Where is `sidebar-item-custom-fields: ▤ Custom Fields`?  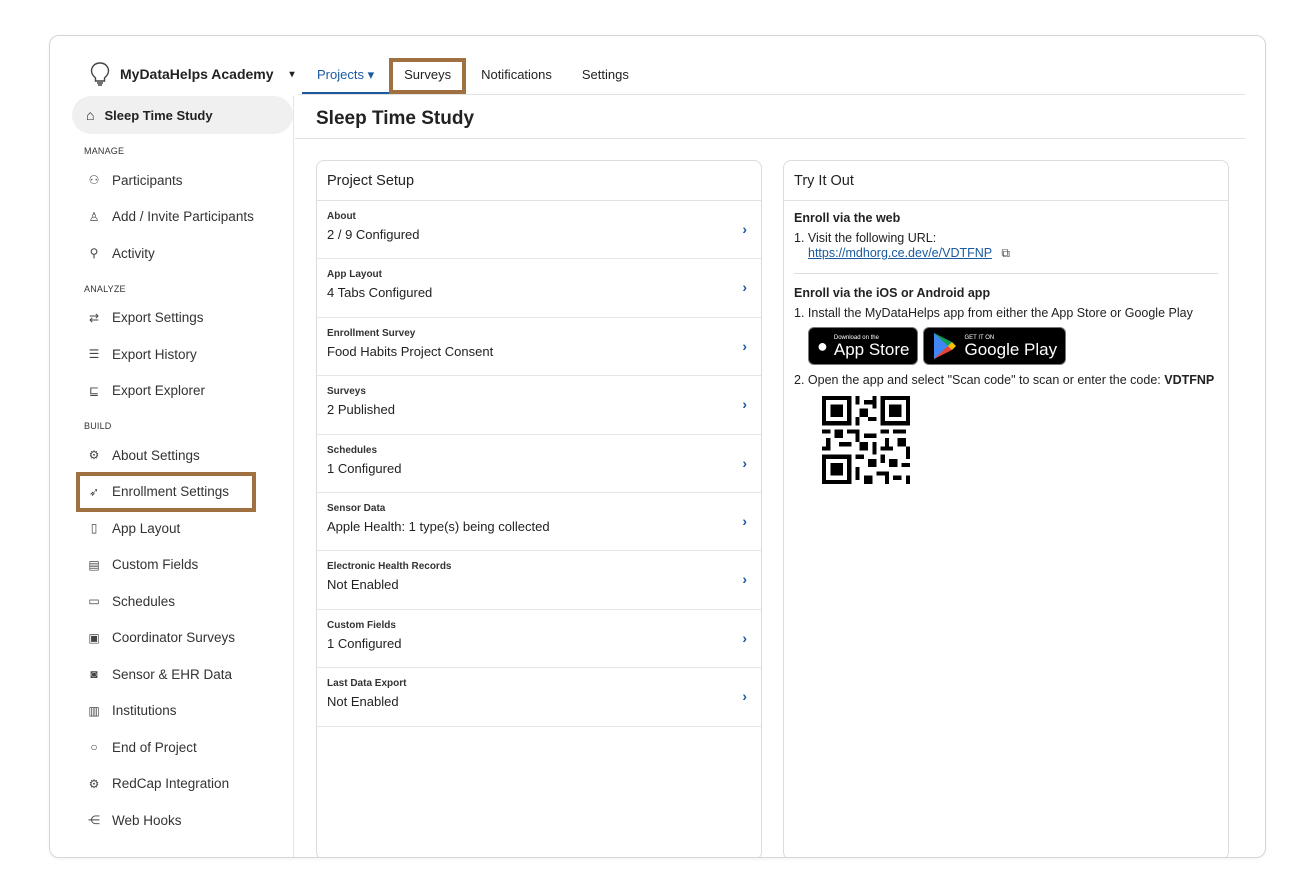 sidebar-item-custom-fields: ▤ Custom Fields is located at coordinates (182, 565).